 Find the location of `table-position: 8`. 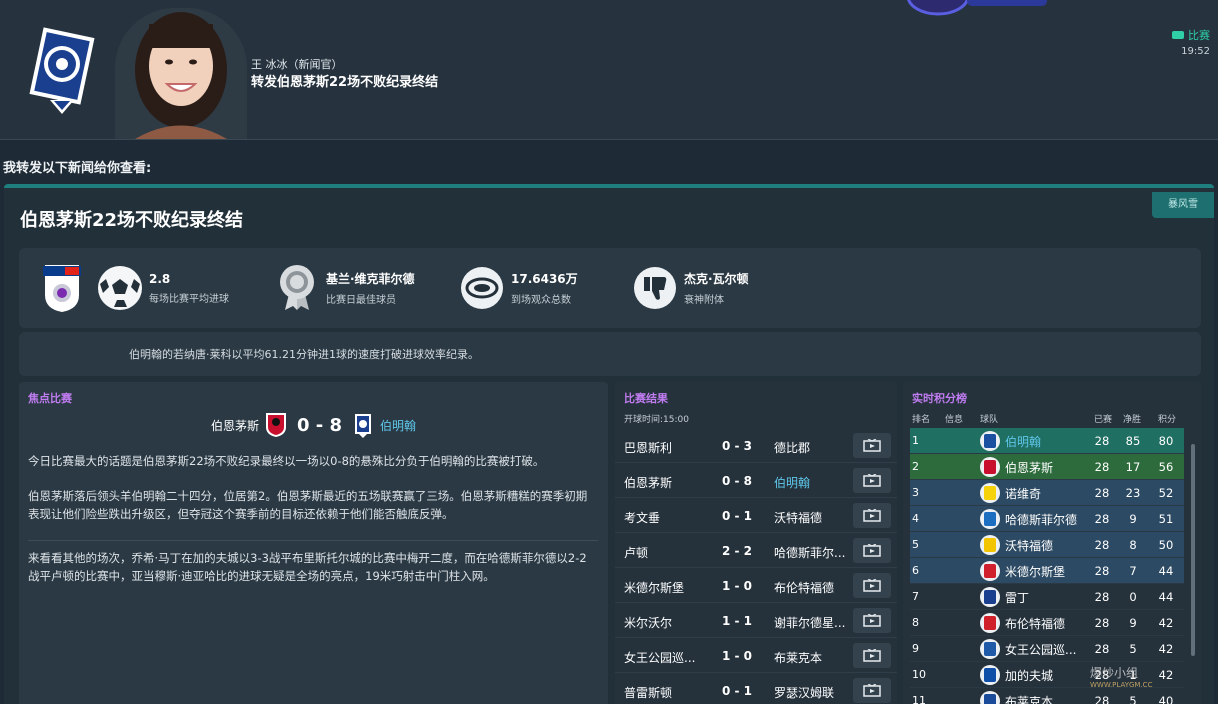

table-position: 8 is located at coordinates (915, 622).